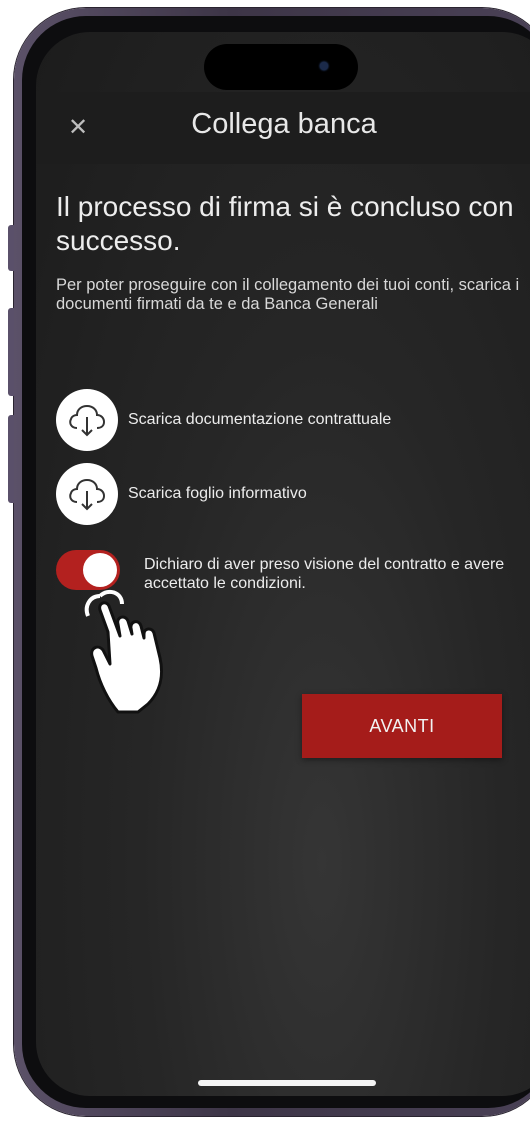 The image size is (530, 1121). I want to click on camera-icon, so click(324, 66).